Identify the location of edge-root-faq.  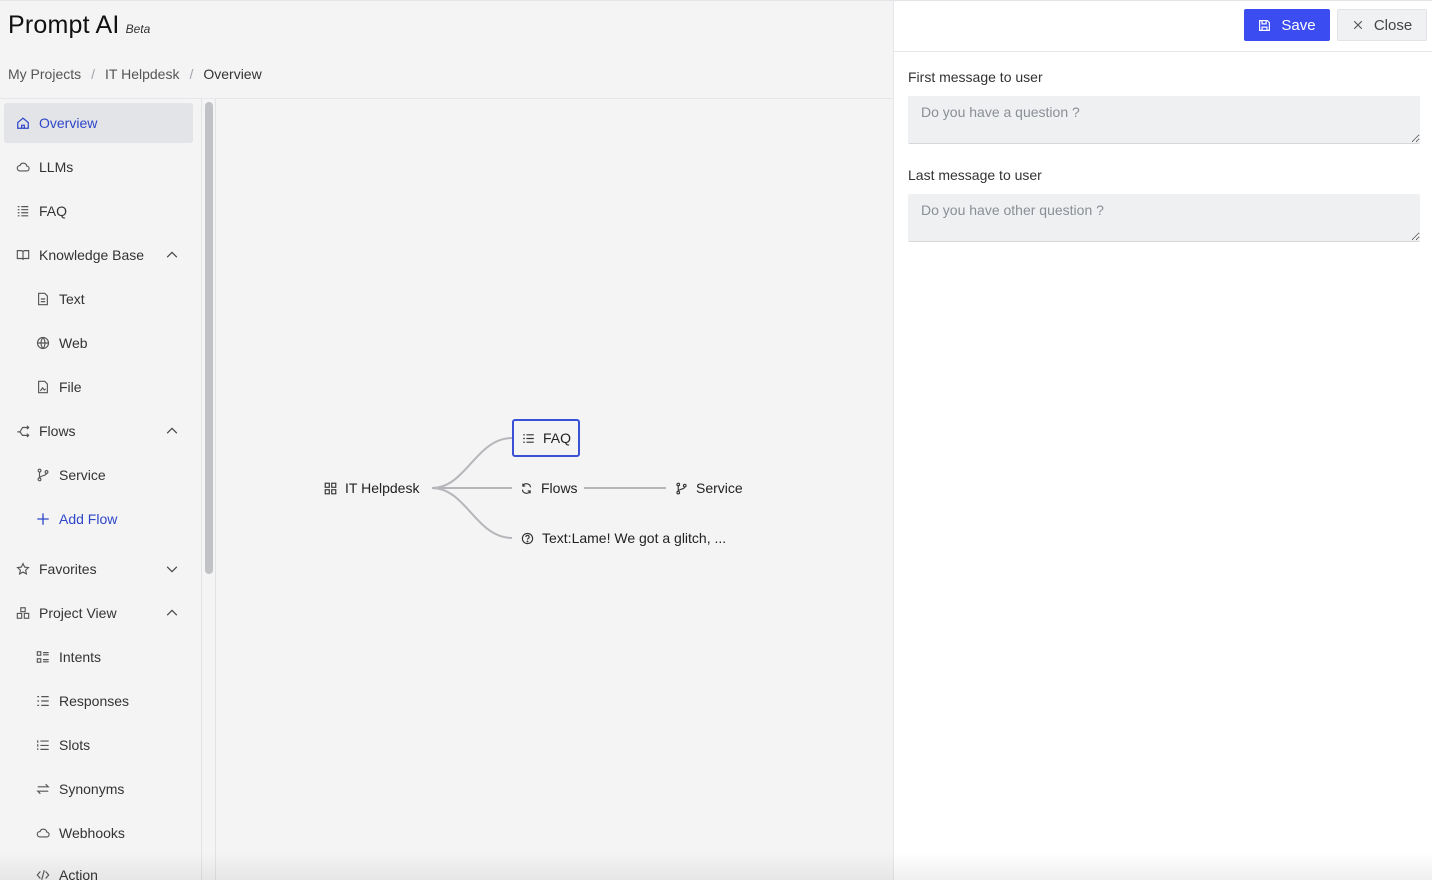
(472, 463).